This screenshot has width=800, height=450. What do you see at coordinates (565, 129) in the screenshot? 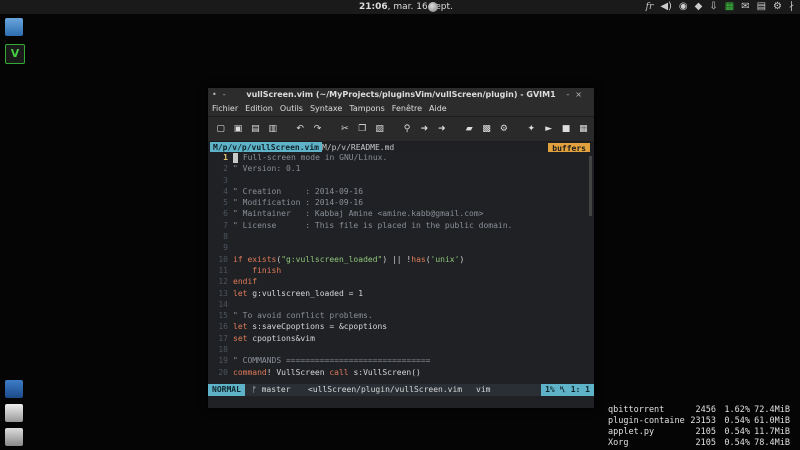
I see `jump-tag-icon: ■` at bounding box center [565, 129].